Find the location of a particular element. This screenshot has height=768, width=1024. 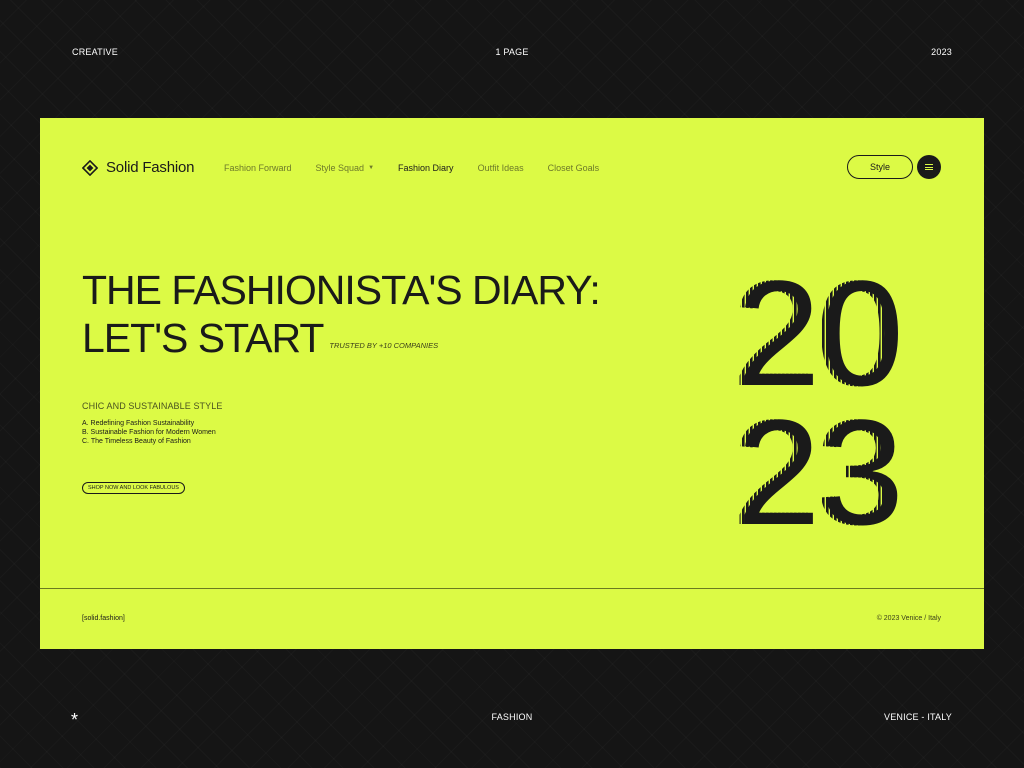

frame-label-location: VENICE - ITALY is located at coordinates (918, 717).